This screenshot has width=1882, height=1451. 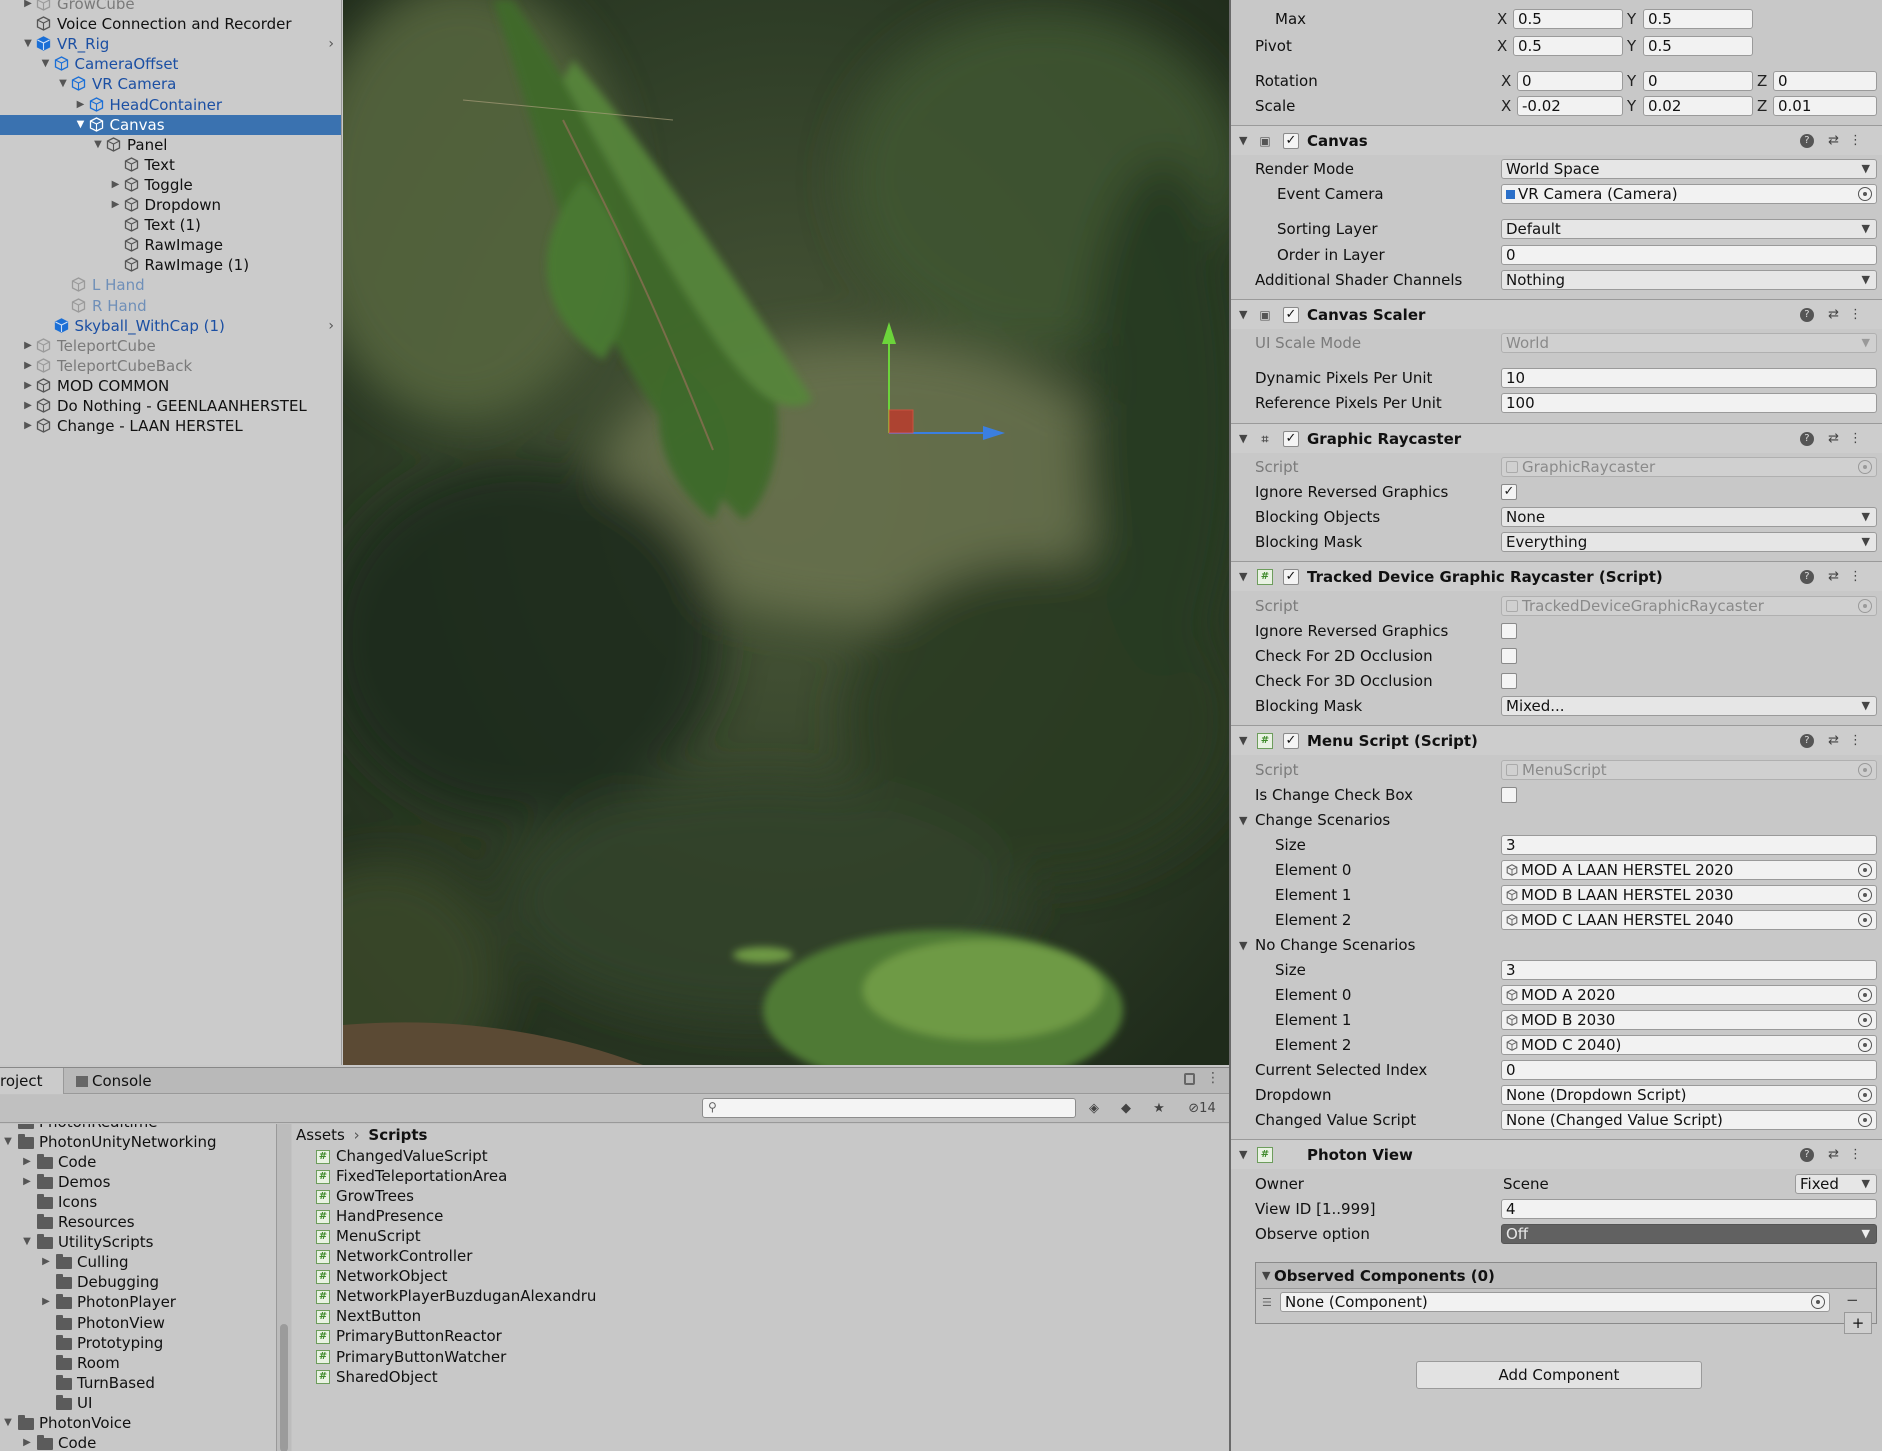 I want to click on hierarchy-item: ▶ HeadContainer, so click(x=170, y=105).